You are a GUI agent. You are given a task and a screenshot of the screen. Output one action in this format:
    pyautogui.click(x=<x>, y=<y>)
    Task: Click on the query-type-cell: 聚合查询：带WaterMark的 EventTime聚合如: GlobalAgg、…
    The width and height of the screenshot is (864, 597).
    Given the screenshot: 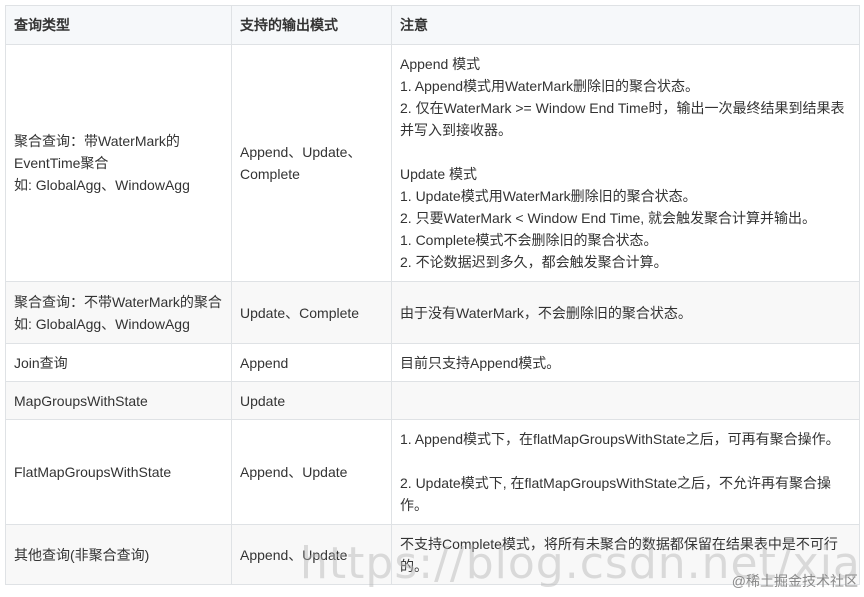 What is the action you would take?
    pyautogui.click(x=118, y=163)
    